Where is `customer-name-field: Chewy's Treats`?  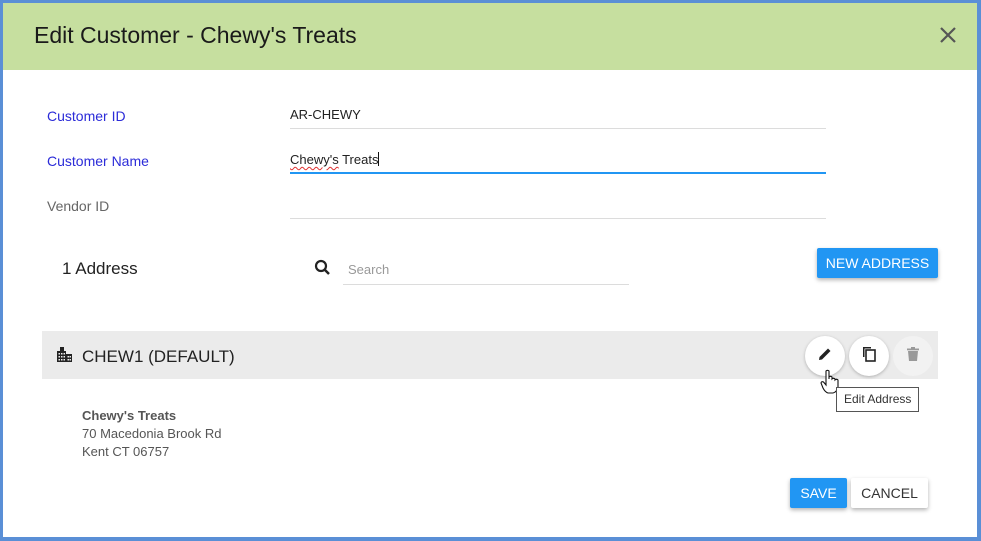
customer-name-field: Chewy's Treats is located at coordinates (558, 160).